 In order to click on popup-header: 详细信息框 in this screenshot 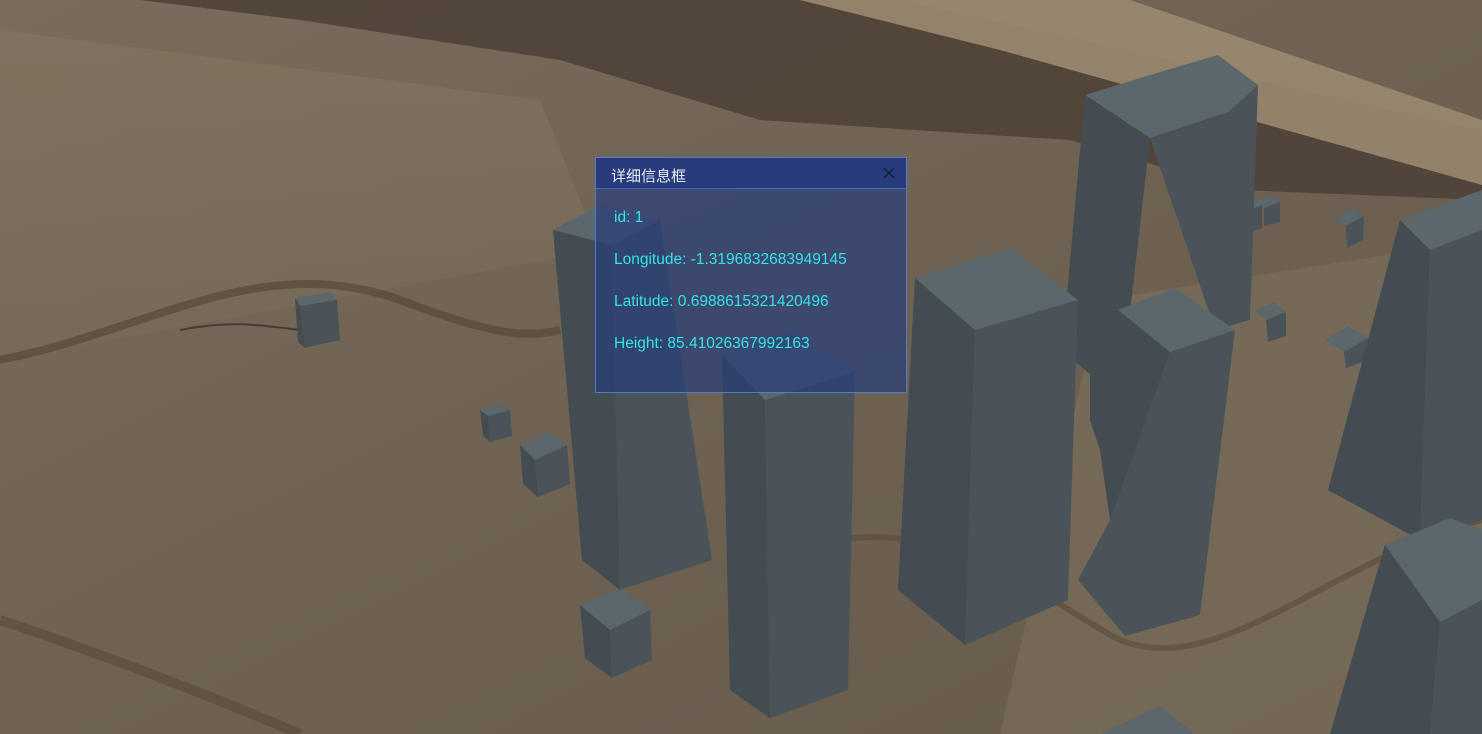, I will do `click(751, 173)`.